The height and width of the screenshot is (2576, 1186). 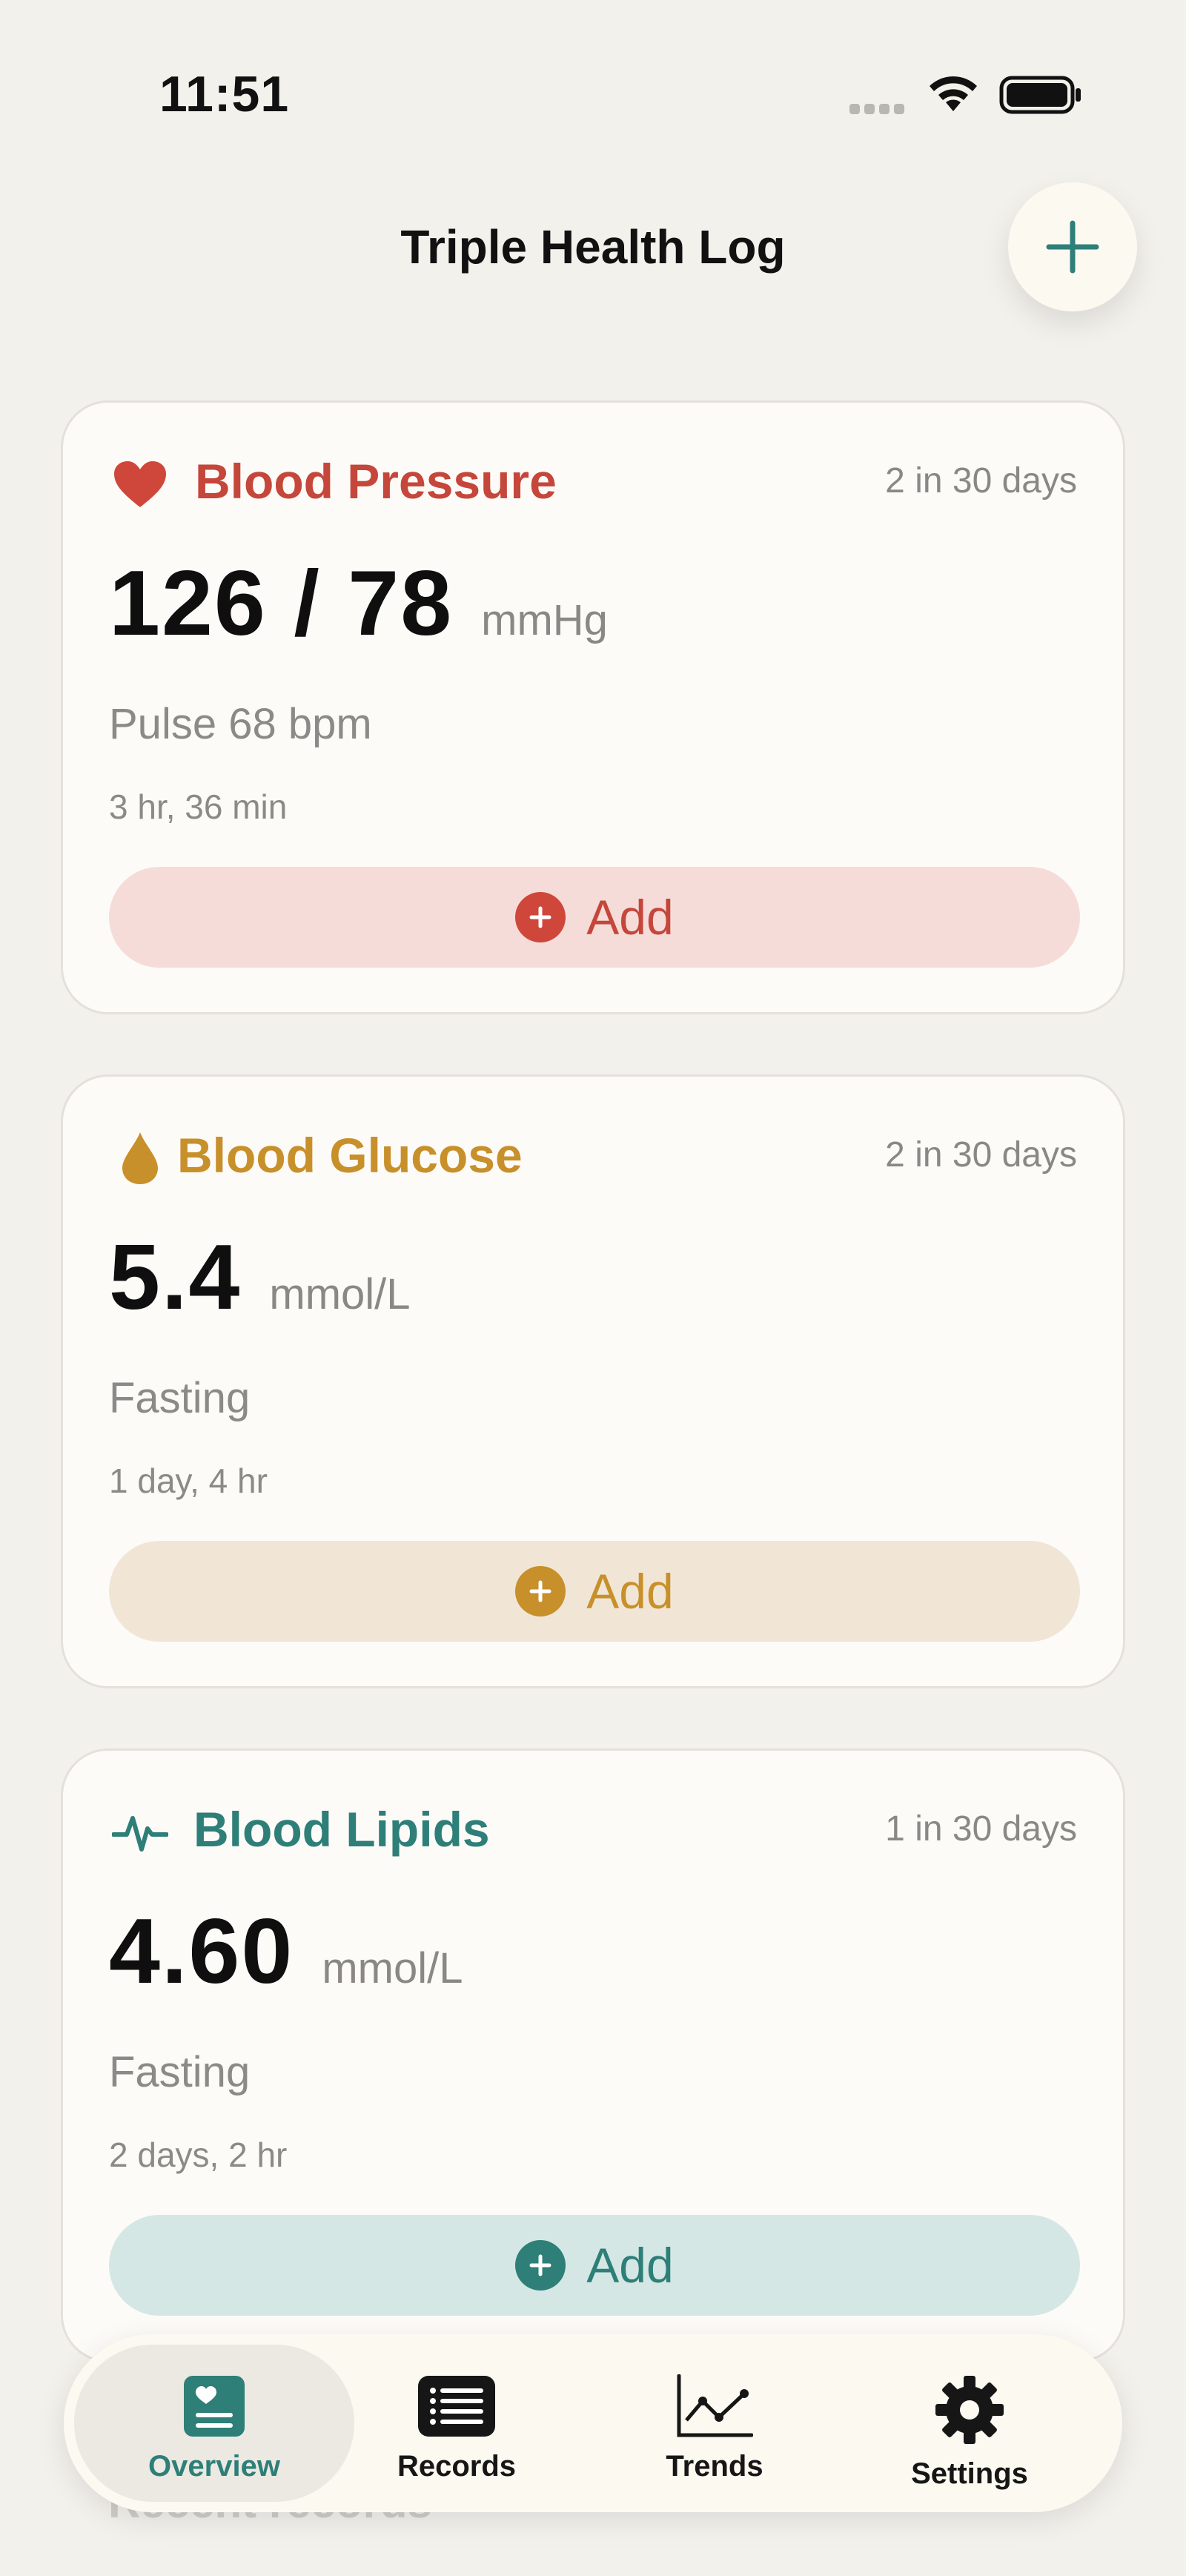 What do you see at coordinates (281, 603) in the screenshot?
I see `reading-value: 126 / 78` at bounding box center [281, 603].